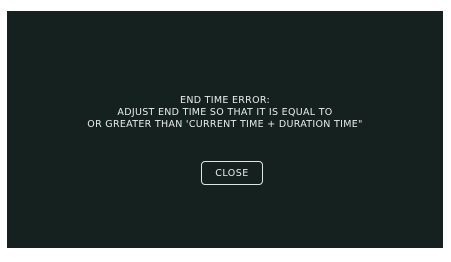 The height and width of the screenshot is (262, 451). What do you see at coordinates (225, 100) in the screenshot?
I see `error-title: END TIME ERROR:` at bounding box center [225, 100].